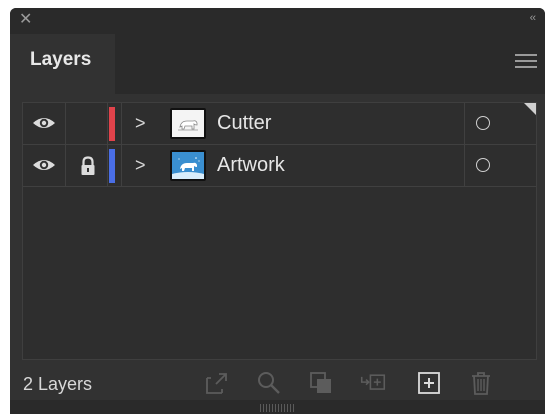 The width and height of the screenshot is (545, 414). I want to click on layer-row-artwork: > Artwork, so click(279, 166).